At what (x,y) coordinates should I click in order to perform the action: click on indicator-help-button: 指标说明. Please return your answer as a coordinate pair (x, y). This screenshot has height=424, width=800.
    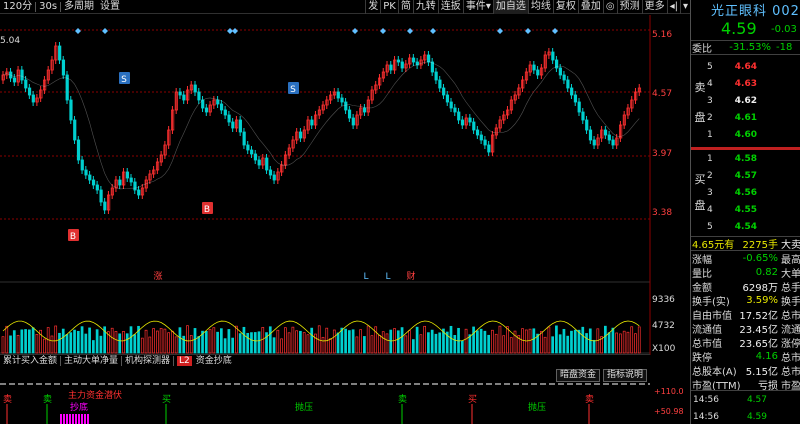
    Looking at the image, I should click on (625, 375).